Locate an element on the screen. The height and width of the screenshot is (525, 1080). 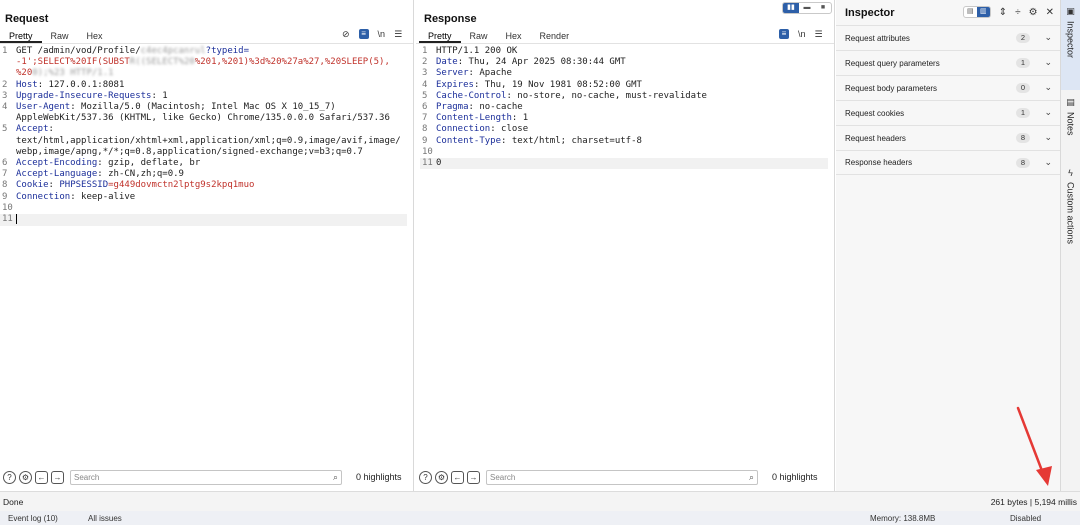
inspector-row-request-headers: Request headers 8 ⌄ is located at coordinates (948, 137).